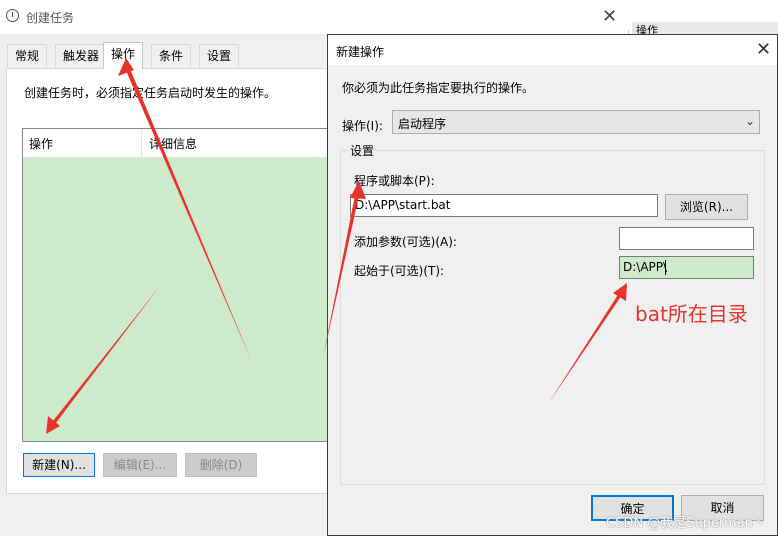 This screenshot has width=778, height=536. I want to click on arrowhead-program-input, so click(358, 190).